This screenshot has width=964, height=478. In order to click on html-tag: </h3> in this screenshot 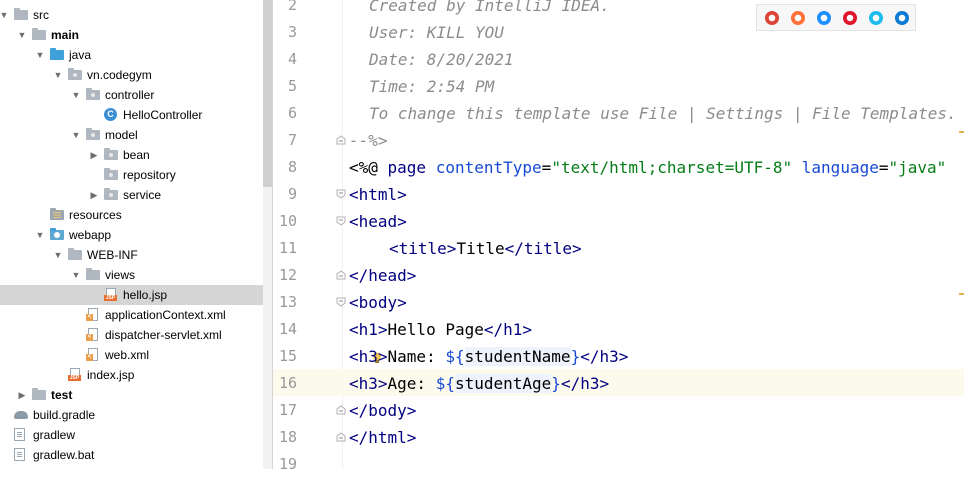, I will do `click(585, 383)`.